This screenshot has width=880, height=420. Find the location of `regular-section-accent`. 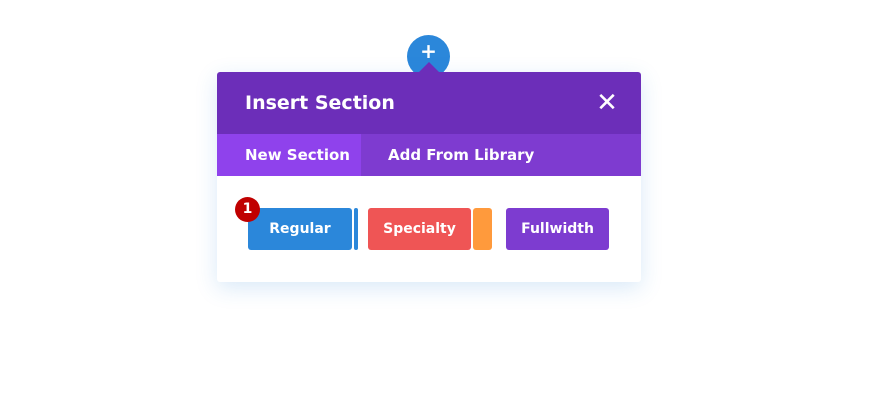

regular-section-accent is located at coordinates (356, 229).